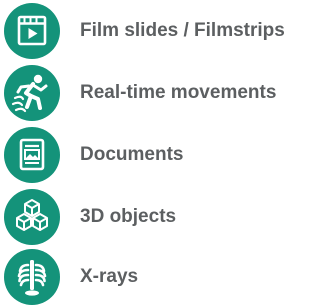 This screenshot has height=305, width=320. I want to click on list-item-label: X-rays, so click(109, 276).